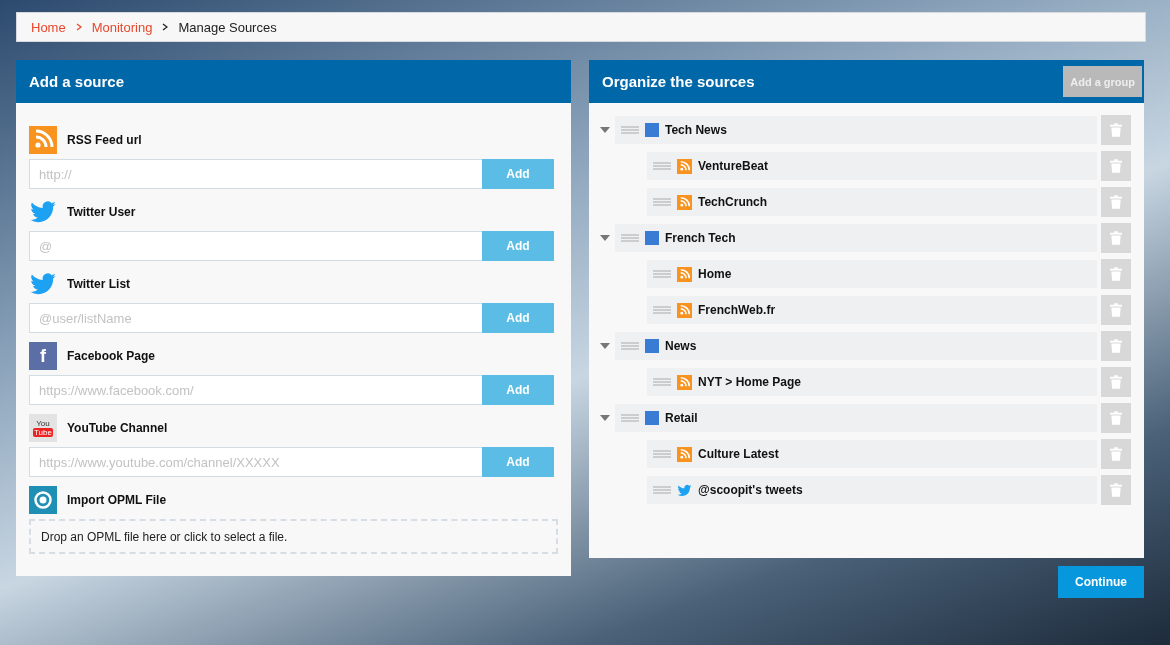 The height and width of the screenshot is (645, 1170). What do you see at coordinates (872, 202) in the screenshot?
I see `source-row: TechCrunch` at bounding box center [872, 202].